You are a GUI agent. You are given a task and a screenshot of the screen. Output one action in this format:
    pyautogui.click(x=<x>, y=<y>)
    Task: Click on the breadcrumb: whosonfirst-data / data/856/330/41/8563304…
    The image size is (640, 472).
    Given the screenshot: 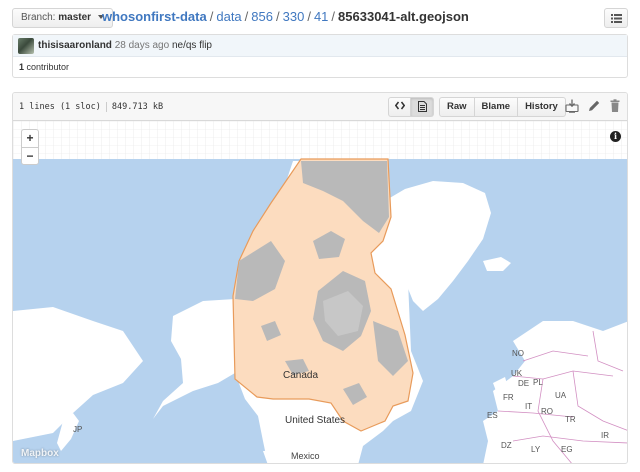 What is the action you would take?
    pyautogui.click(x=285, y=17)
    